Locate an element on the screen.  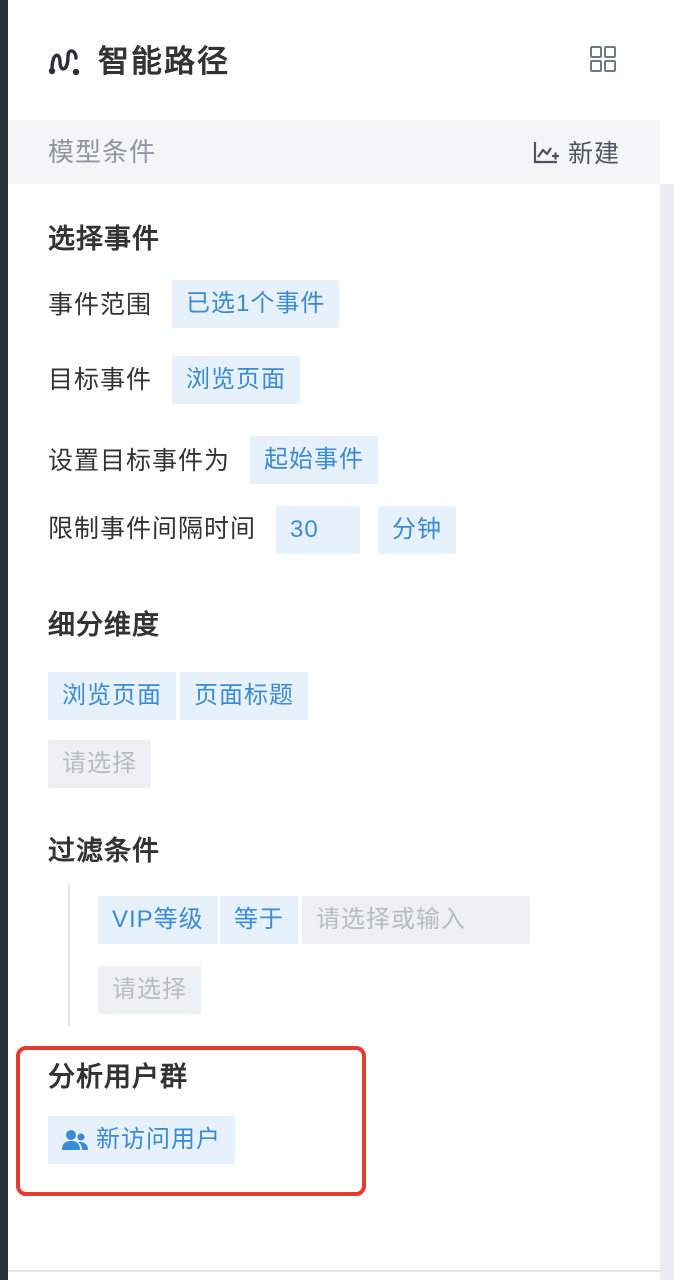
target-event-selector: 浏览页面 is located at coordinates (236, 380).